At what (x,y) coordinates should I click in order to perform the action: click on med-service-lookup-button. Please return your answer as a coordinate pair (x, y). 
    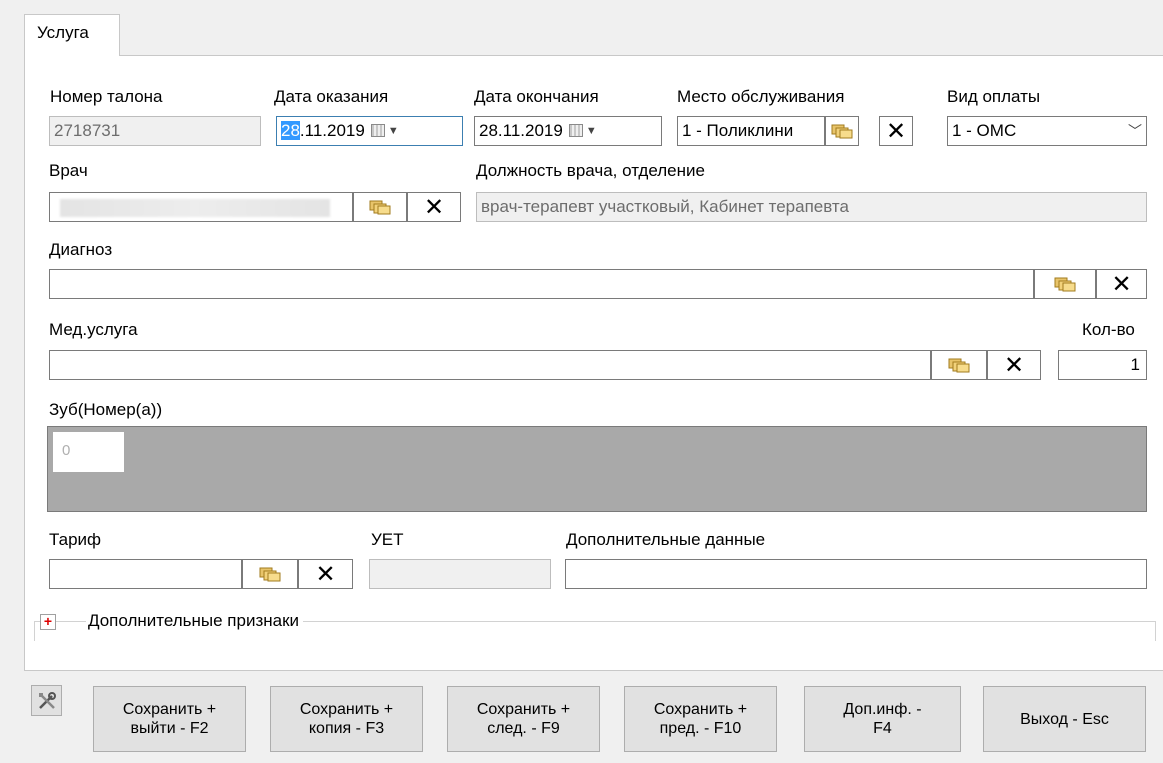
    Looking at the image, I should click on (959, 365).